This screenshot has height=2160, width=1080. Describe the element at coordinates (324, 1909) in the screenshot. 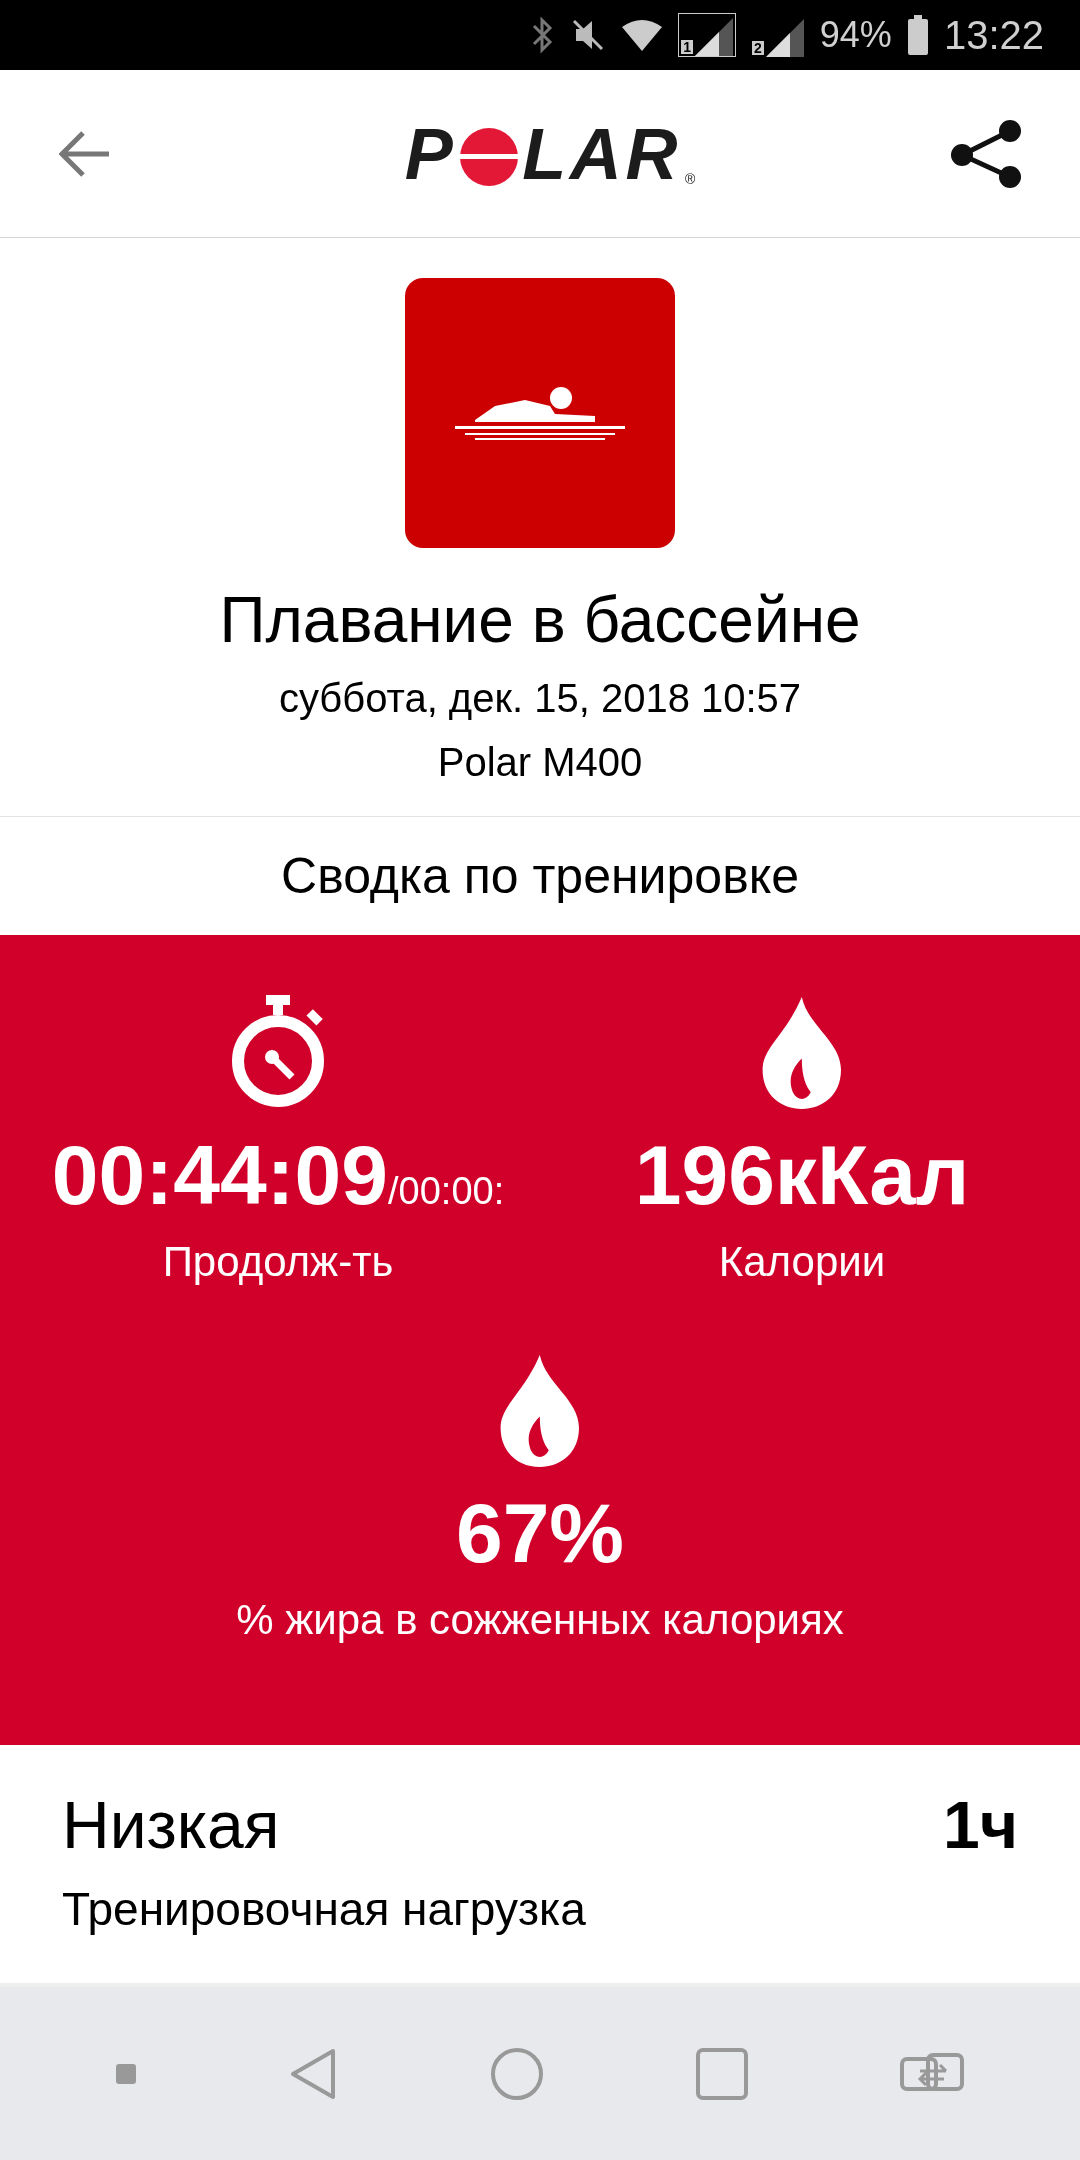

I see `training-load-label: Тренировочная нагрузка` at that location.